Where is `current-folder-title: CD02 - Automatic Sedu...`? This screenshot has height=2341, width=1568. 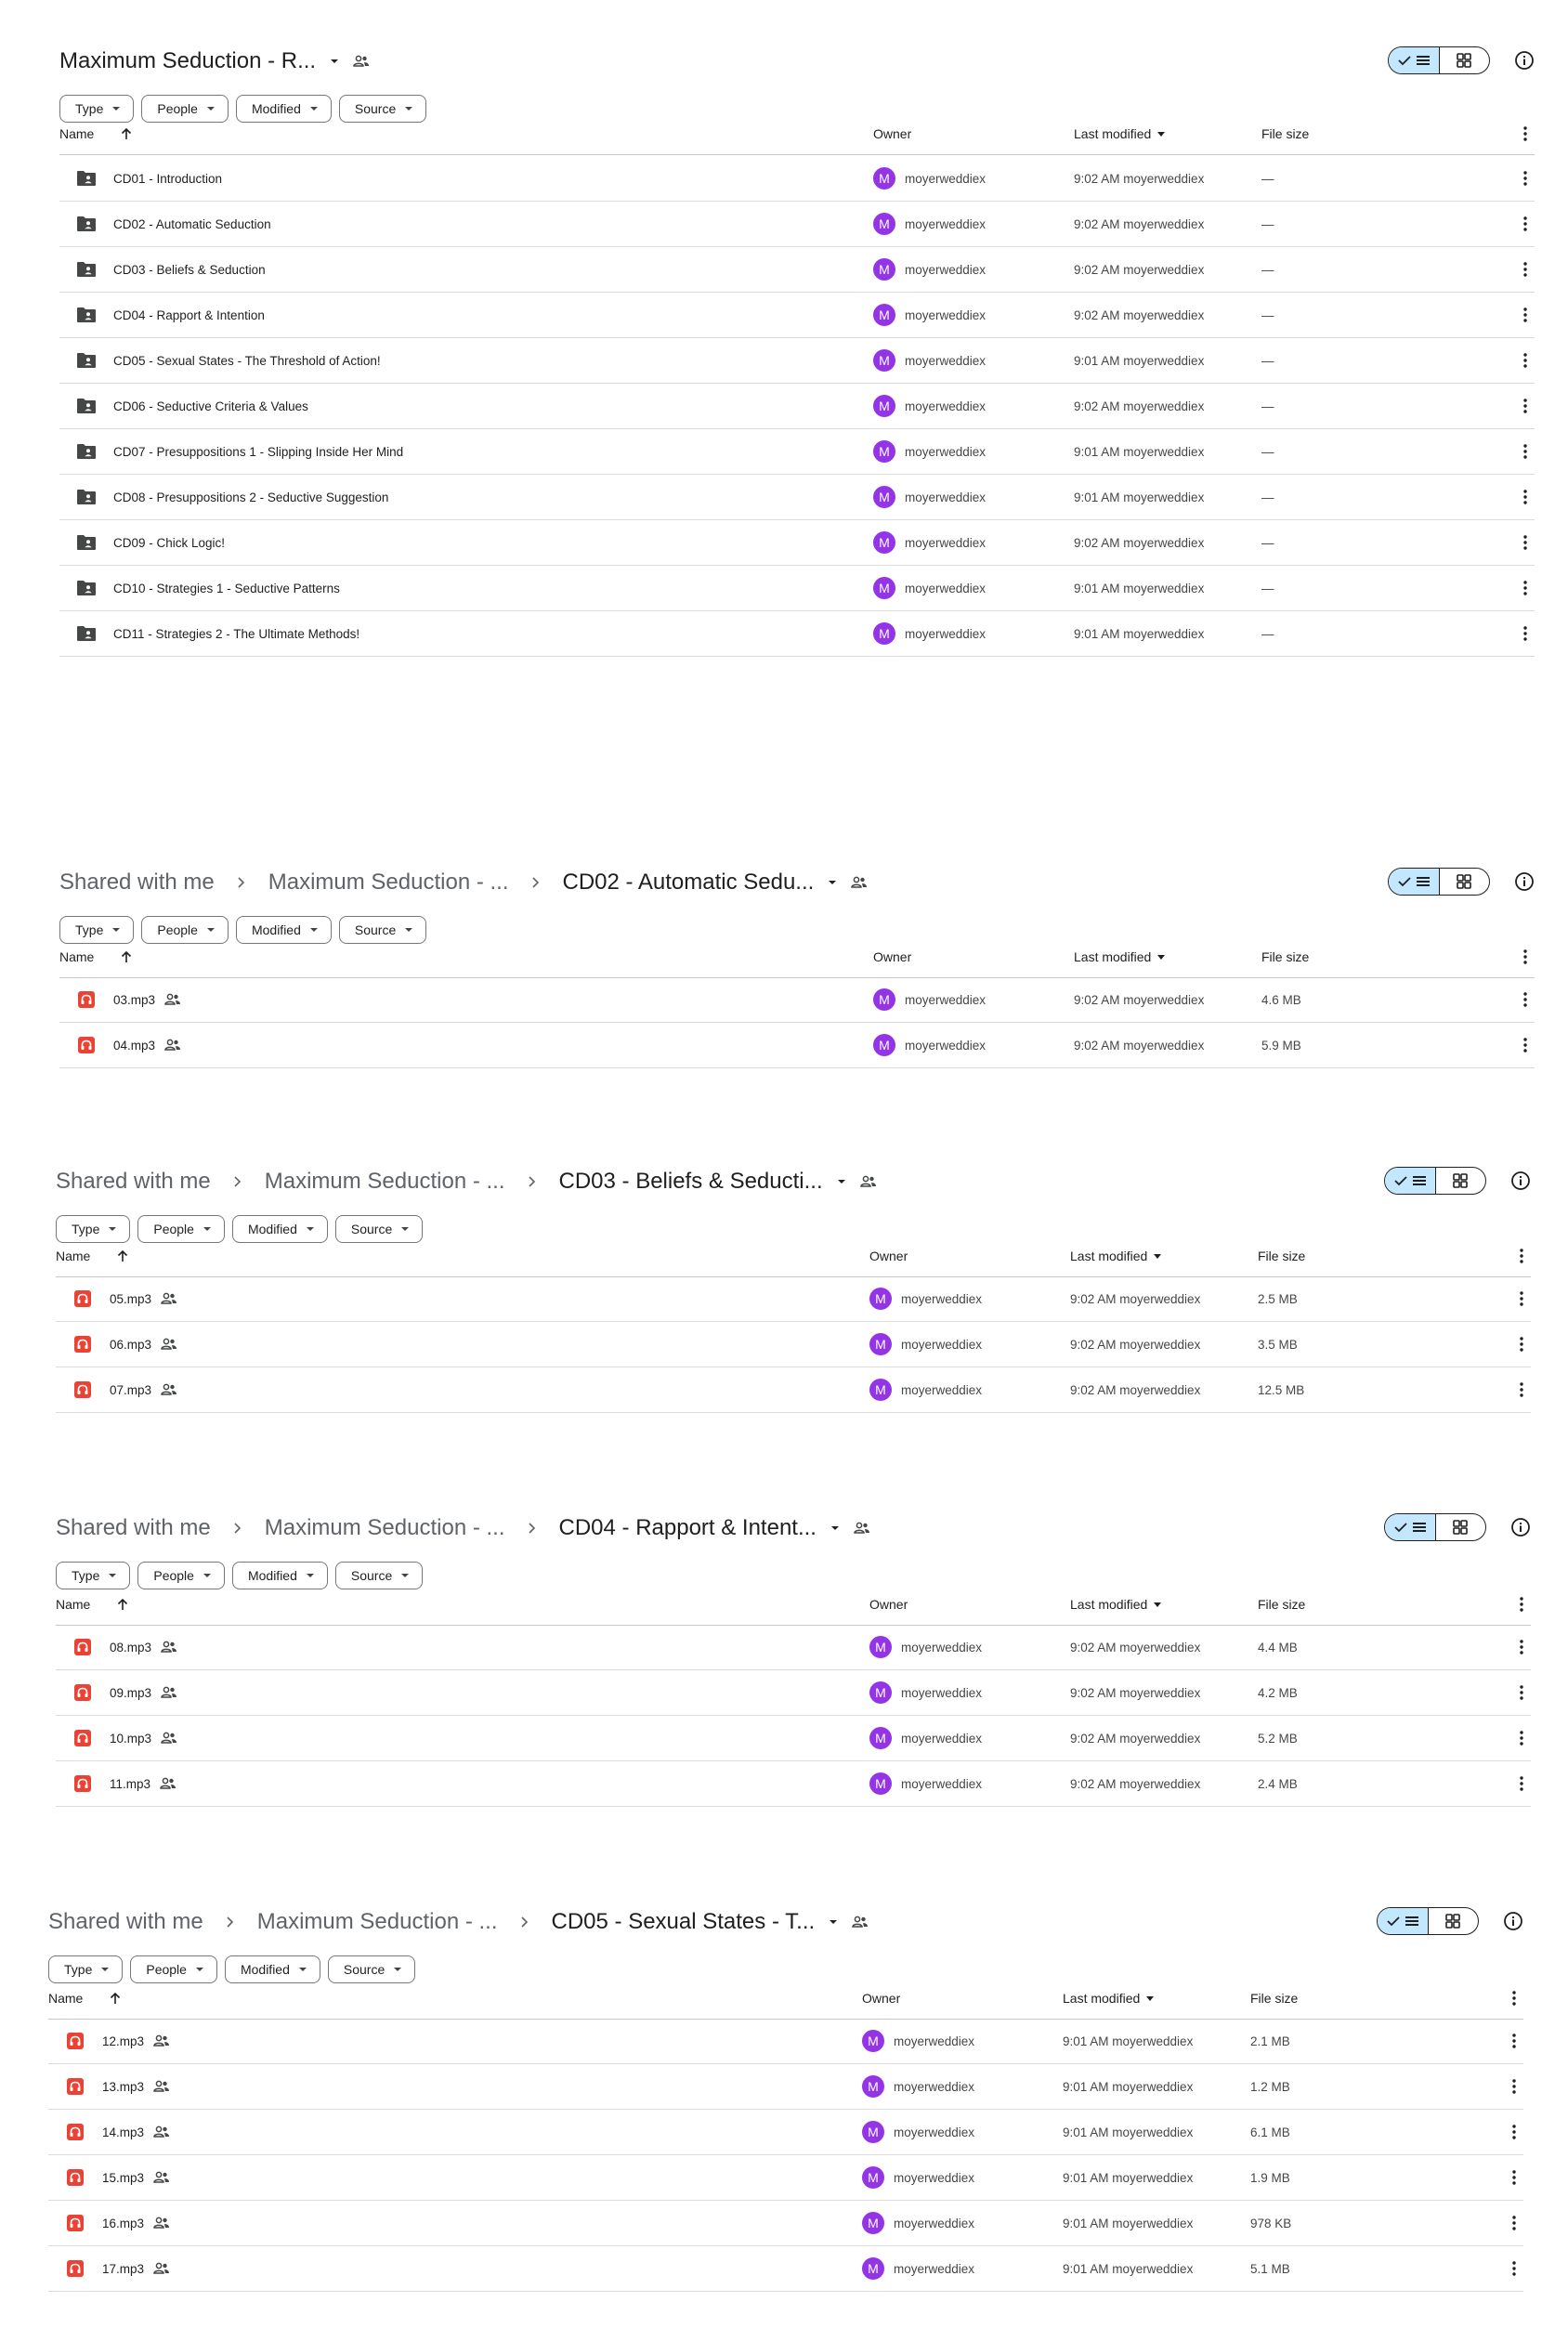
current-folder-title: CD02 - Automatic Sedu... is located at coordinates (689, 883).